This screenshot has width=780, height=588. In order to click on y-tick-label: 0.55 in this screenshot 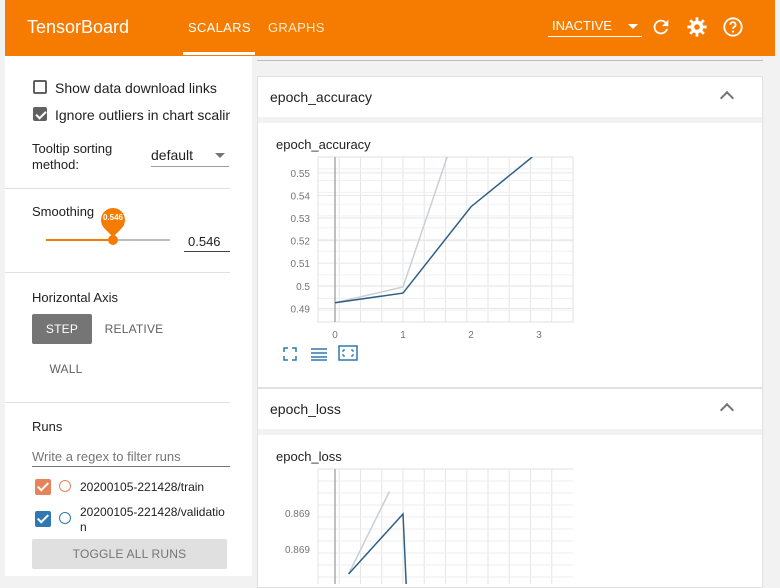, I will do `click(301, 174)`.